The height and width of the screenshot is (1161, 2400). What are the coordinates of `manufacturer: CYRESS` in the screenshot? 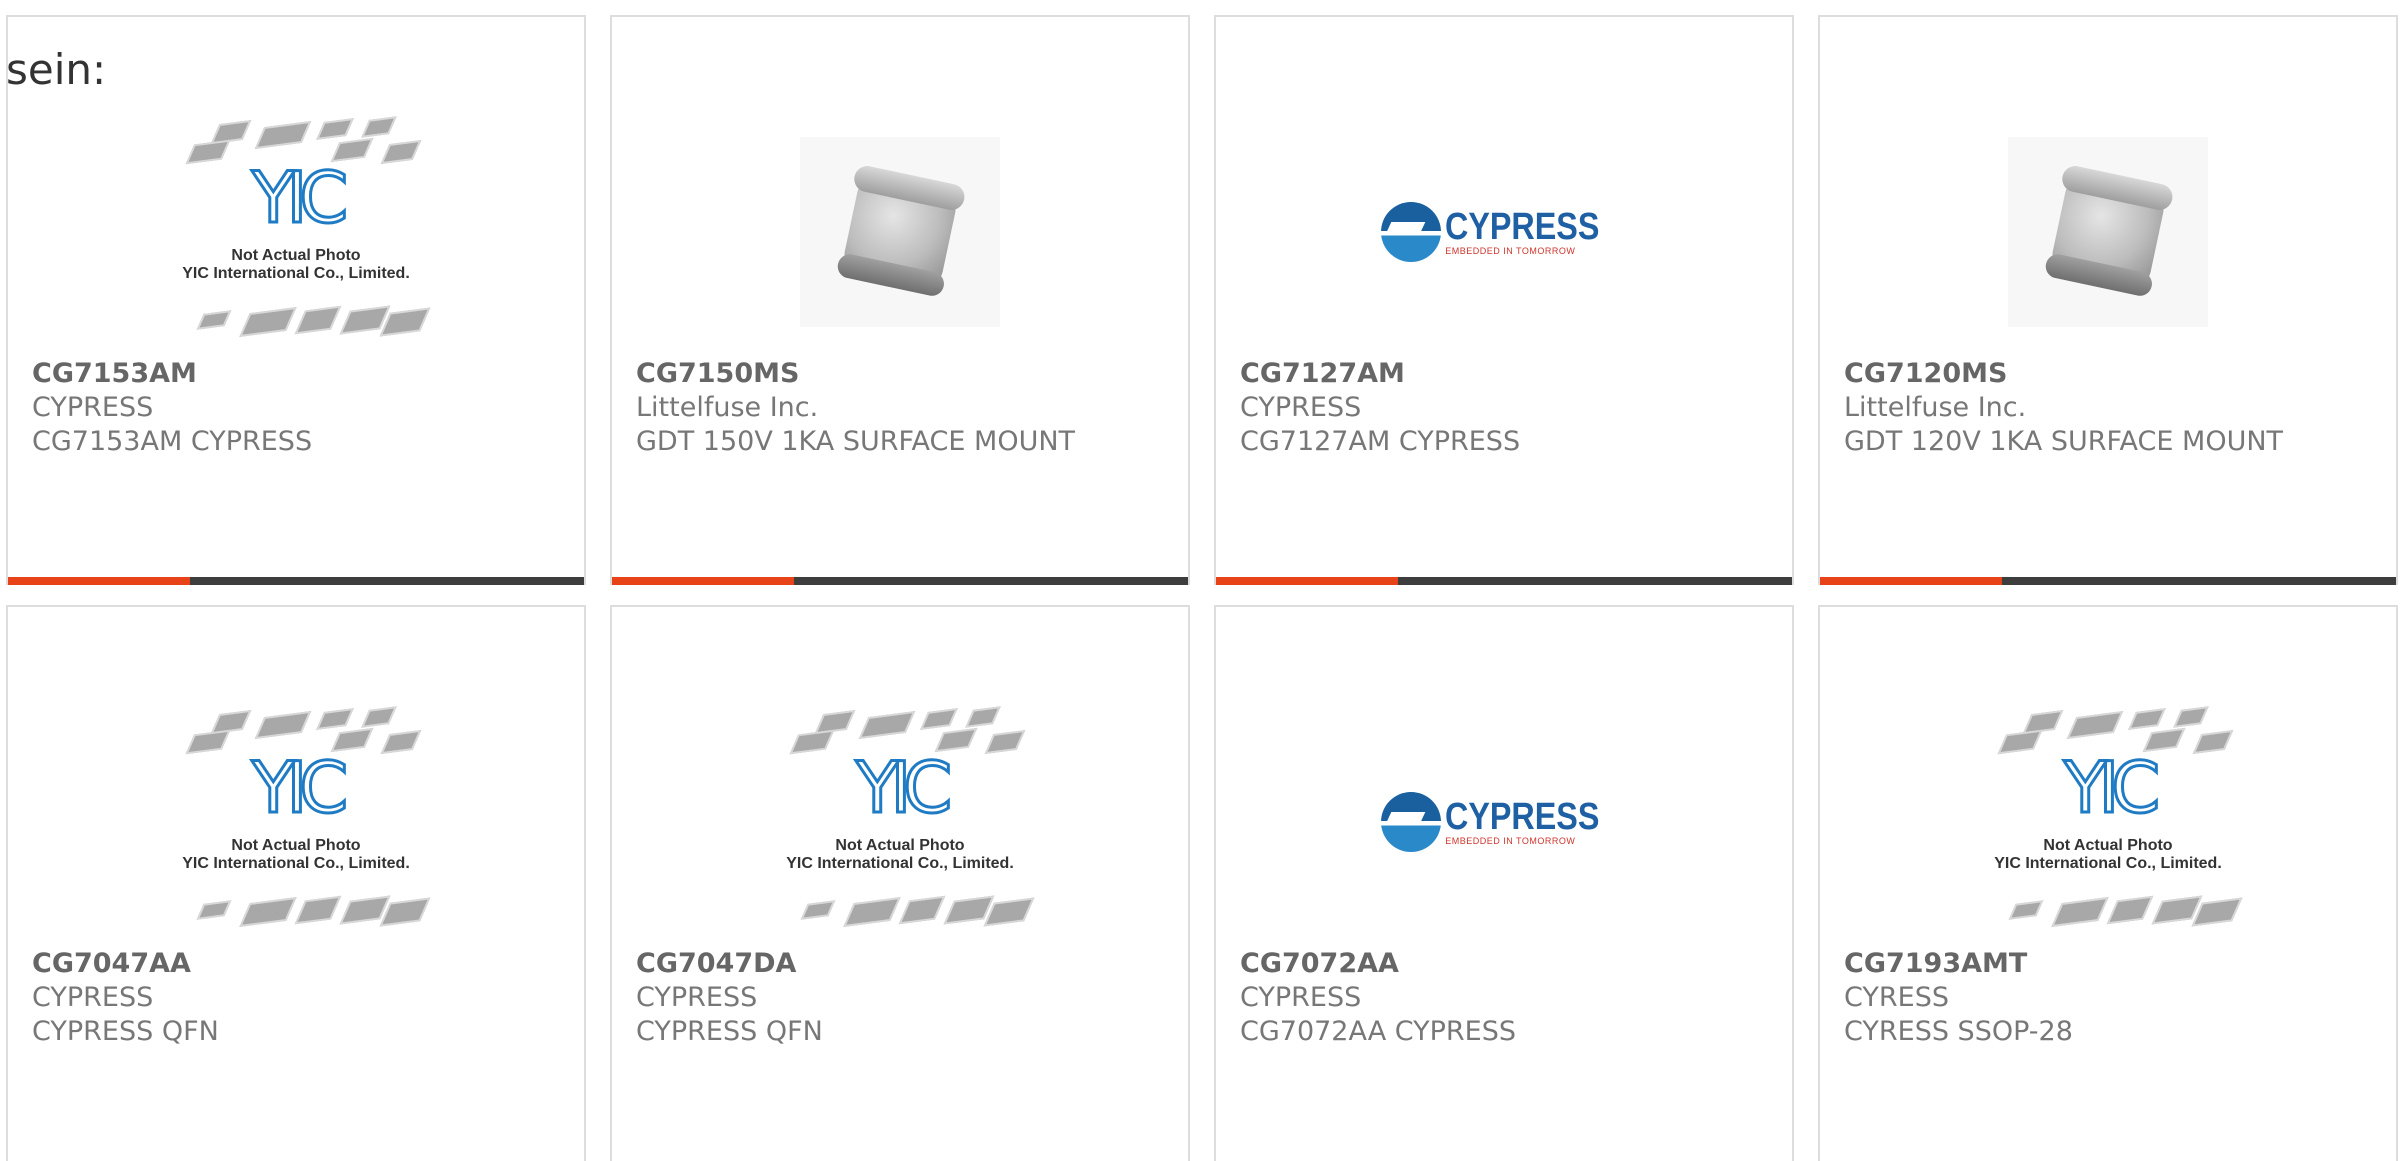 It's located at (1896, 997).